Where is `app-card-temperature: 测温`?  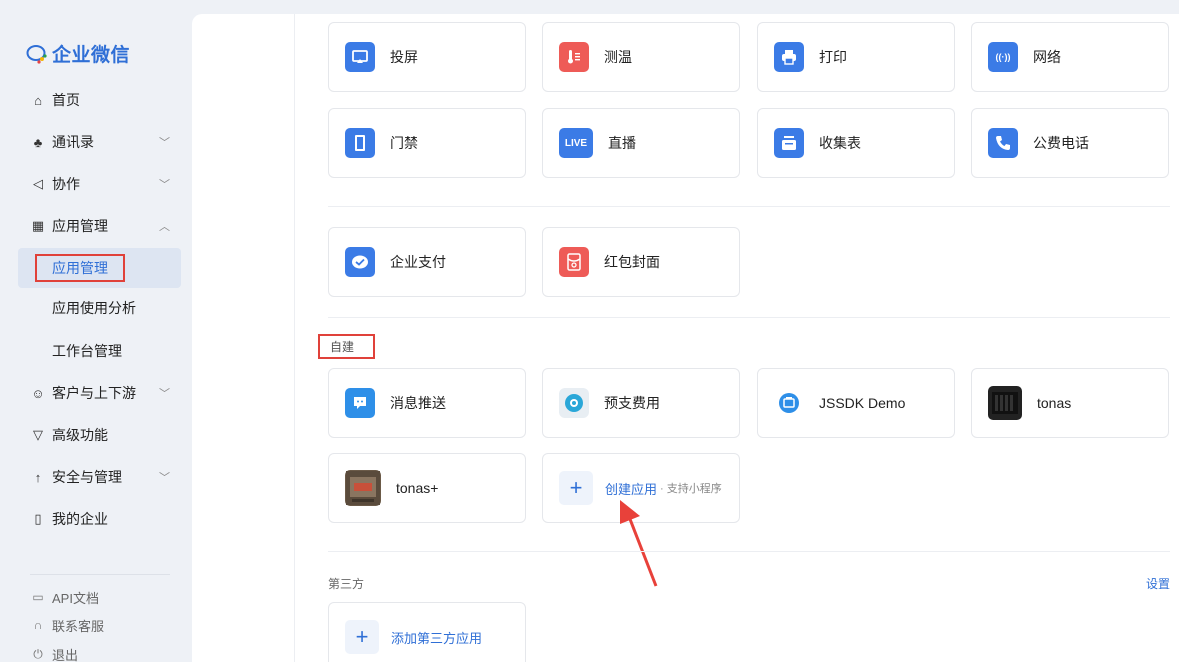
app-card-temperature: 测温 is located at coordinates (641, 57).